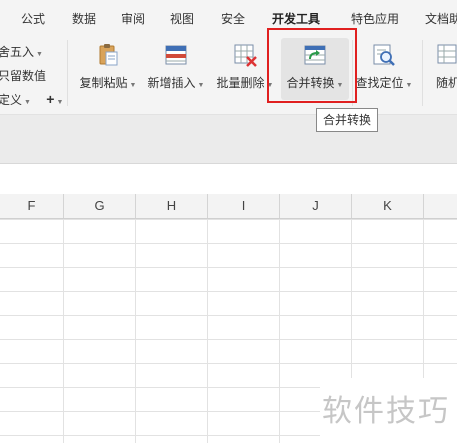 The width and height of the screenshot is (457, 443). I want to click on toolbar-area, so click(228, 139).